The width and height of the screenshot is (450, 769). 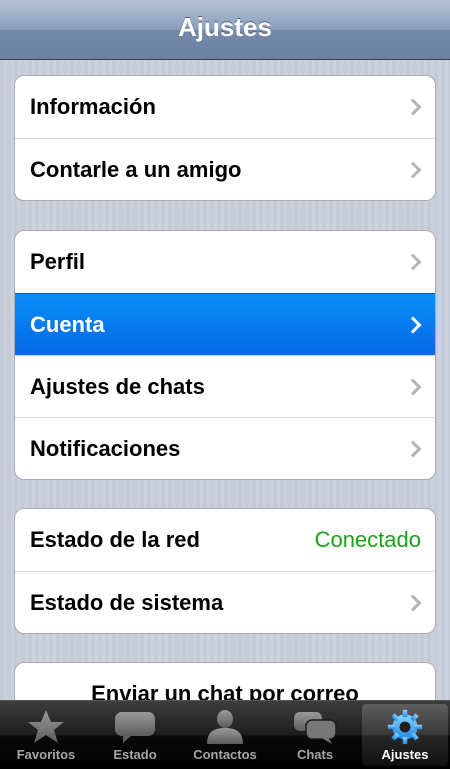 I want to click on row-informacion: Información, so click(x=225, y=107).